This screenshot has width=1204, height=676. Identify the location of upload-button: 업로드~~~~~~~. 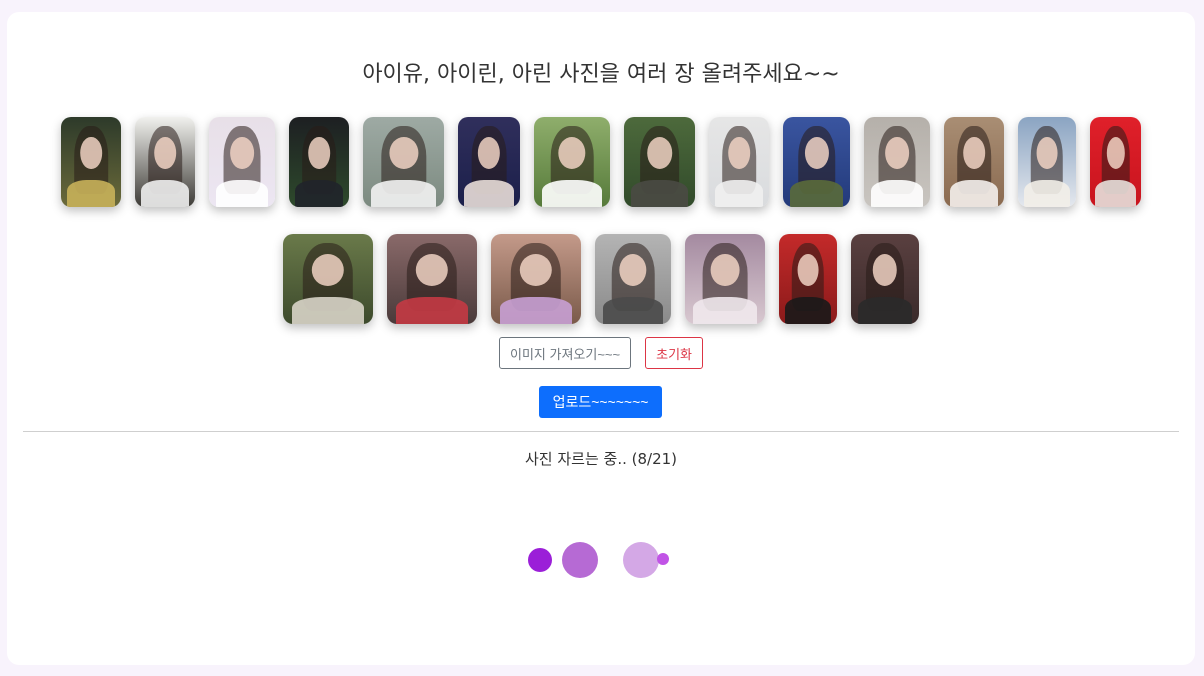
(600, 402).